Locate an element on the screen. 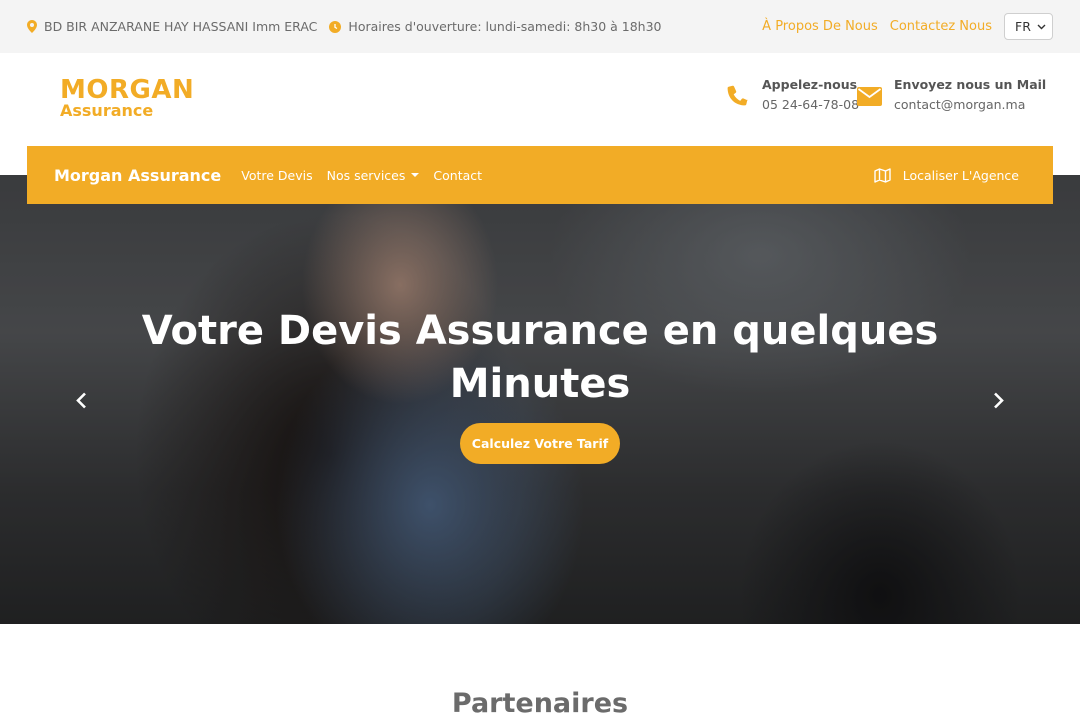 Image resolution: width=1080 pixels, height=720 pixels. phone-icon is located at coordinates (737, 95).